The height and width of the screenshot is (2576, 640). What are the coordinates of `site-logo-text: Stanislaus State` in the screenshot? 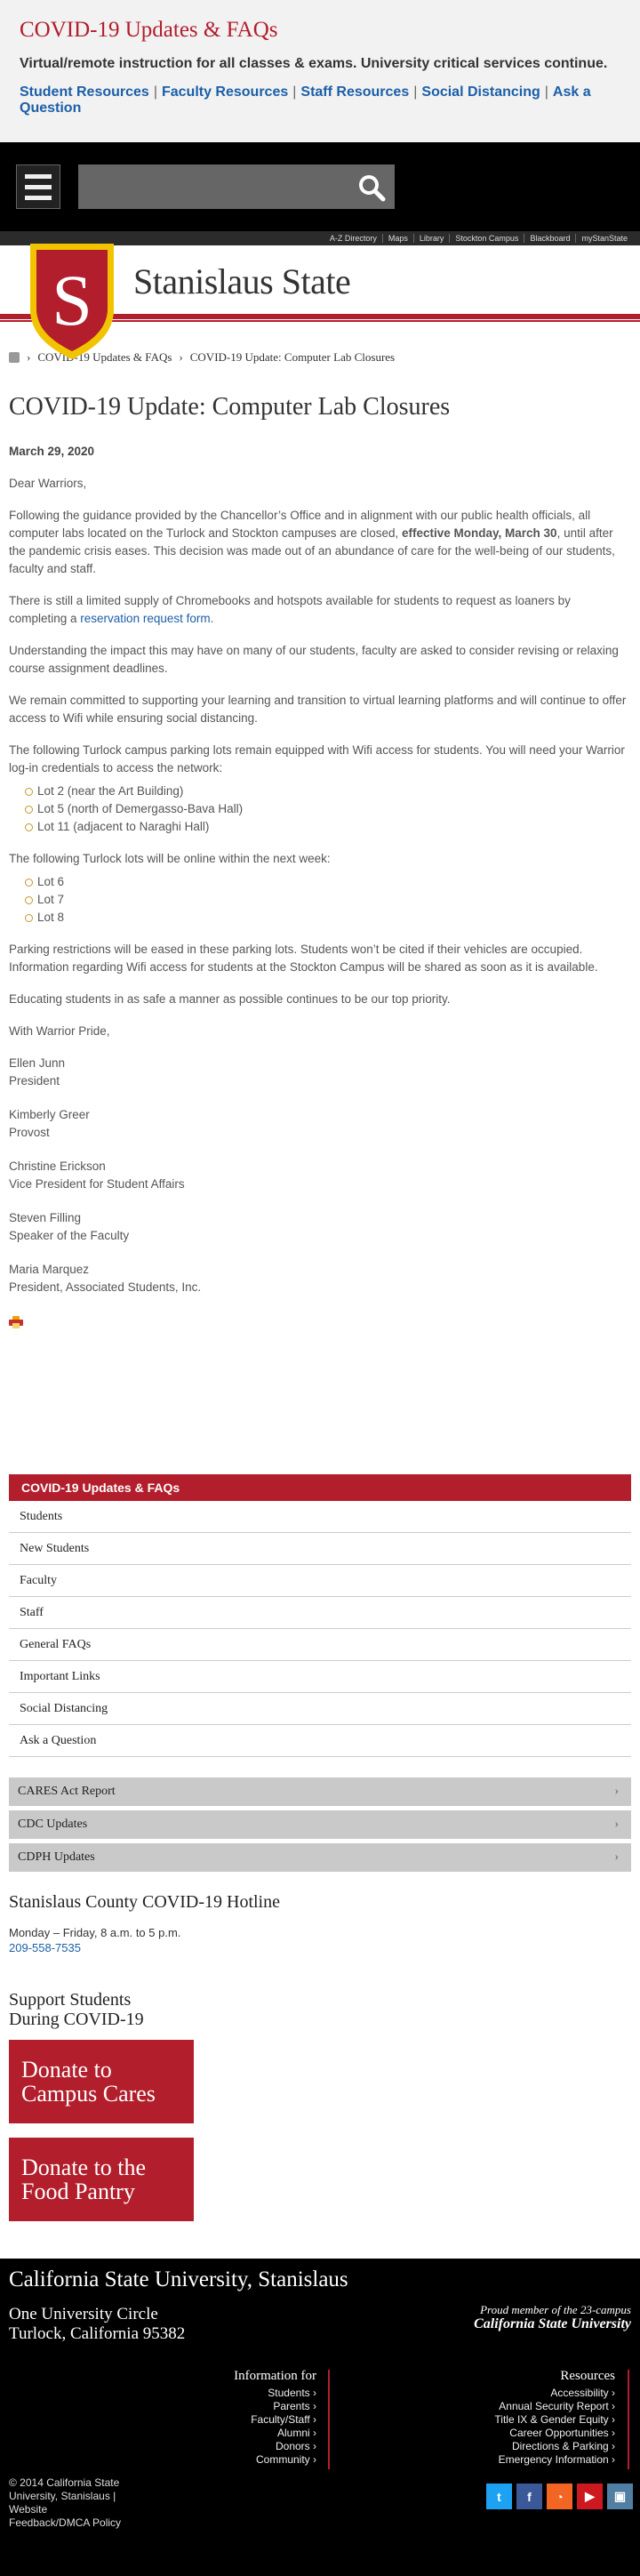 It's located at (242, 281).